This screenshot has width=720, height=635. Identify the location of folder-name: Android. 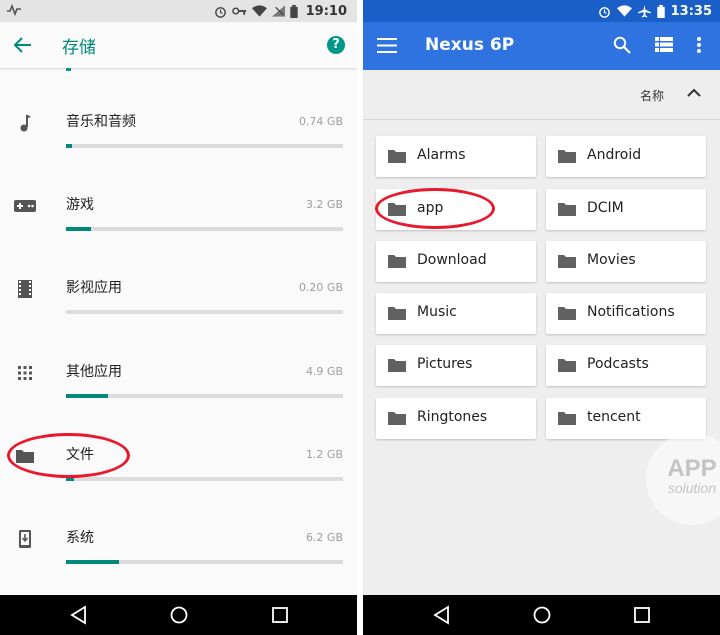
(614, 155).